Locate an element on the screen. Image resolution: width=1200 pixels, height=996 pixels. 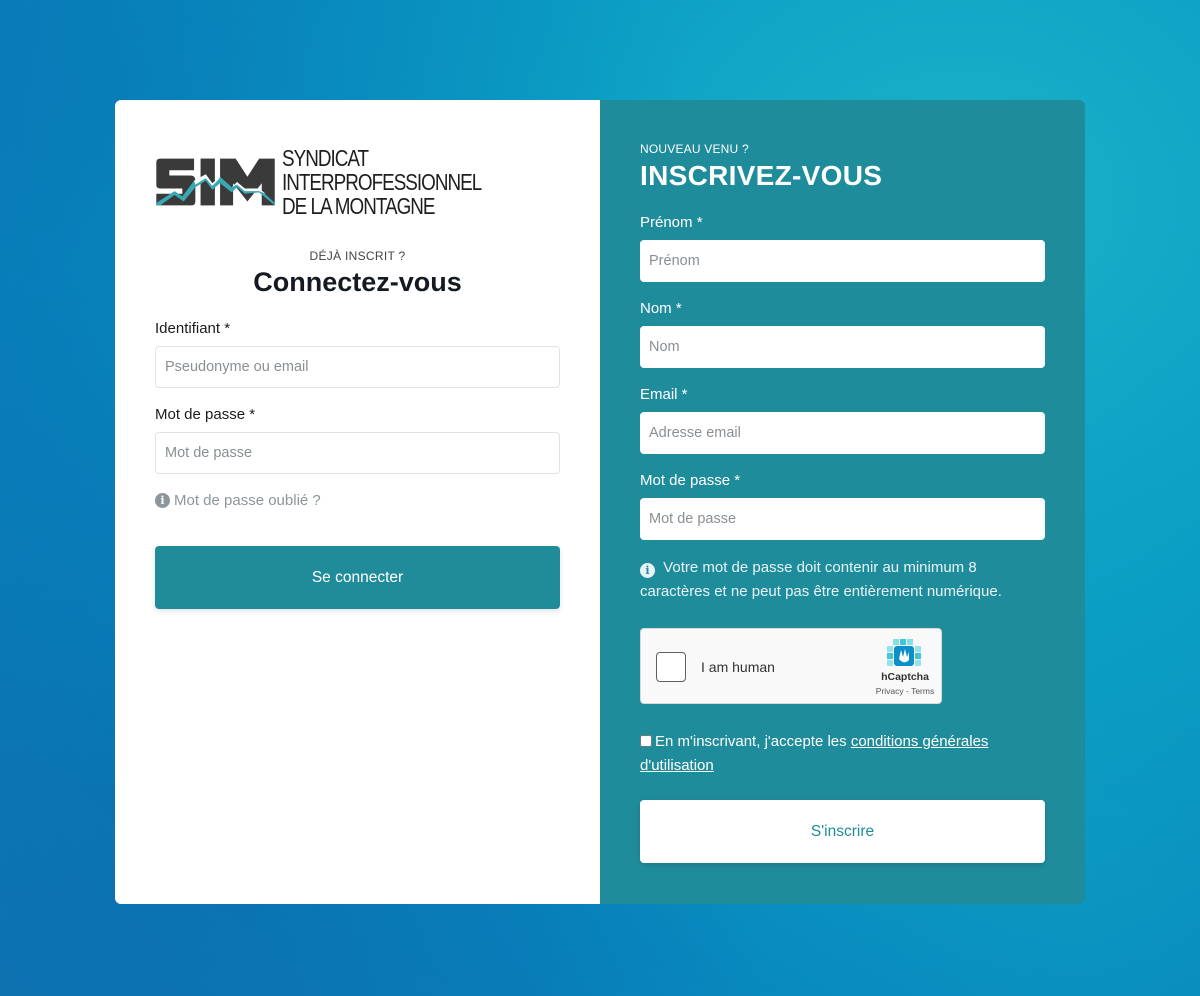
identifier-input is located at coordinates (357, 367).